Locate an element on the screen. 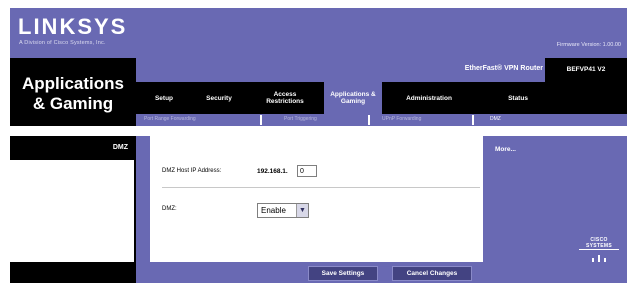  page-title-line1: Applications is located at coordinates (72, 83).